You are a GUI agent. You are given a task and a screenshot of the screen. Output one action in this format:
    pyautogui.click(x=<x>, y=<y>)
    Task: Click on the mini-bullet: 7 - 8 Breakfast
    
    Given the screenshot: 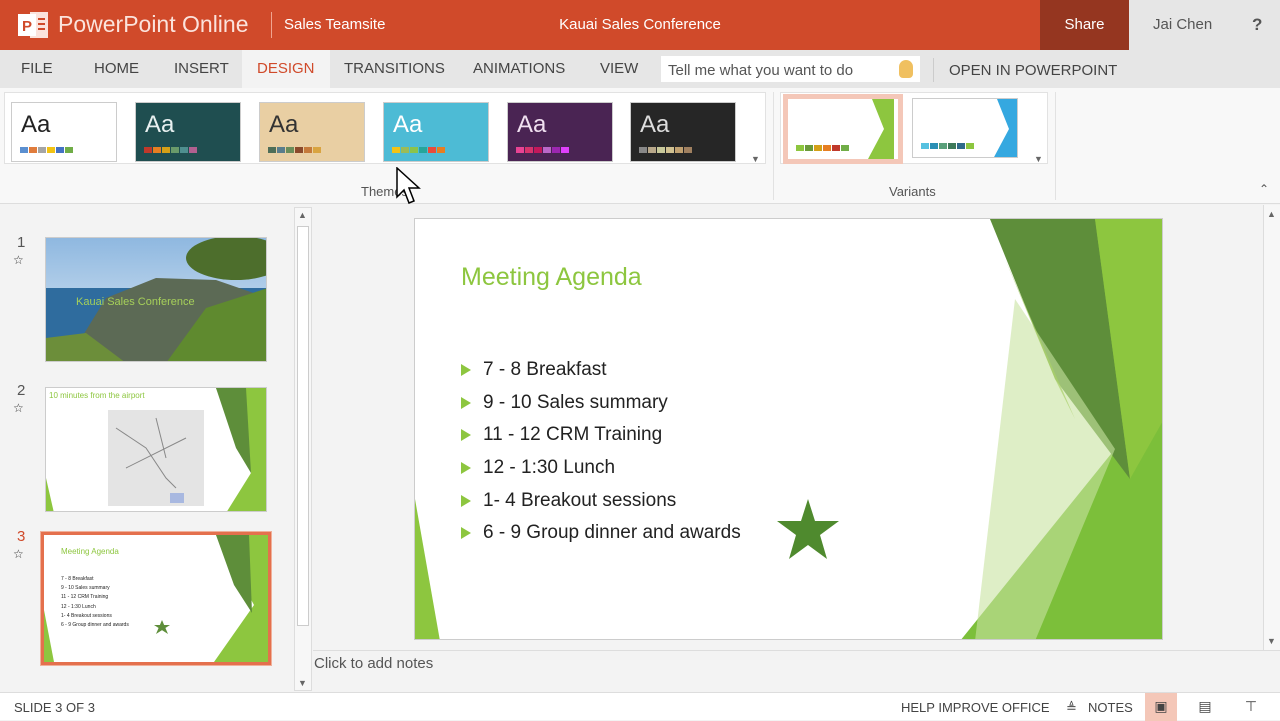 What is the action you would take?
    pyautogui.click(x=77, y=579)
    